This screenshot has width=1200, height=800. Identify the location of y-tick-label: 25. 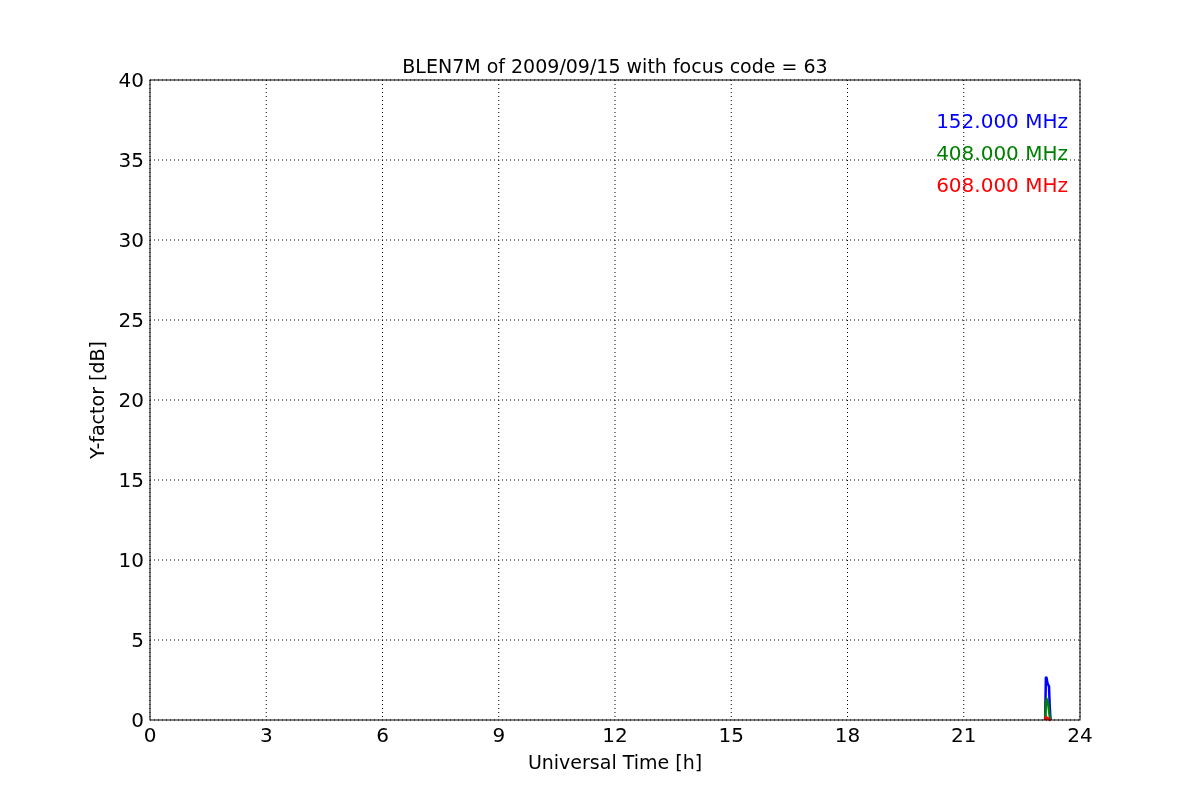
(131, 320).